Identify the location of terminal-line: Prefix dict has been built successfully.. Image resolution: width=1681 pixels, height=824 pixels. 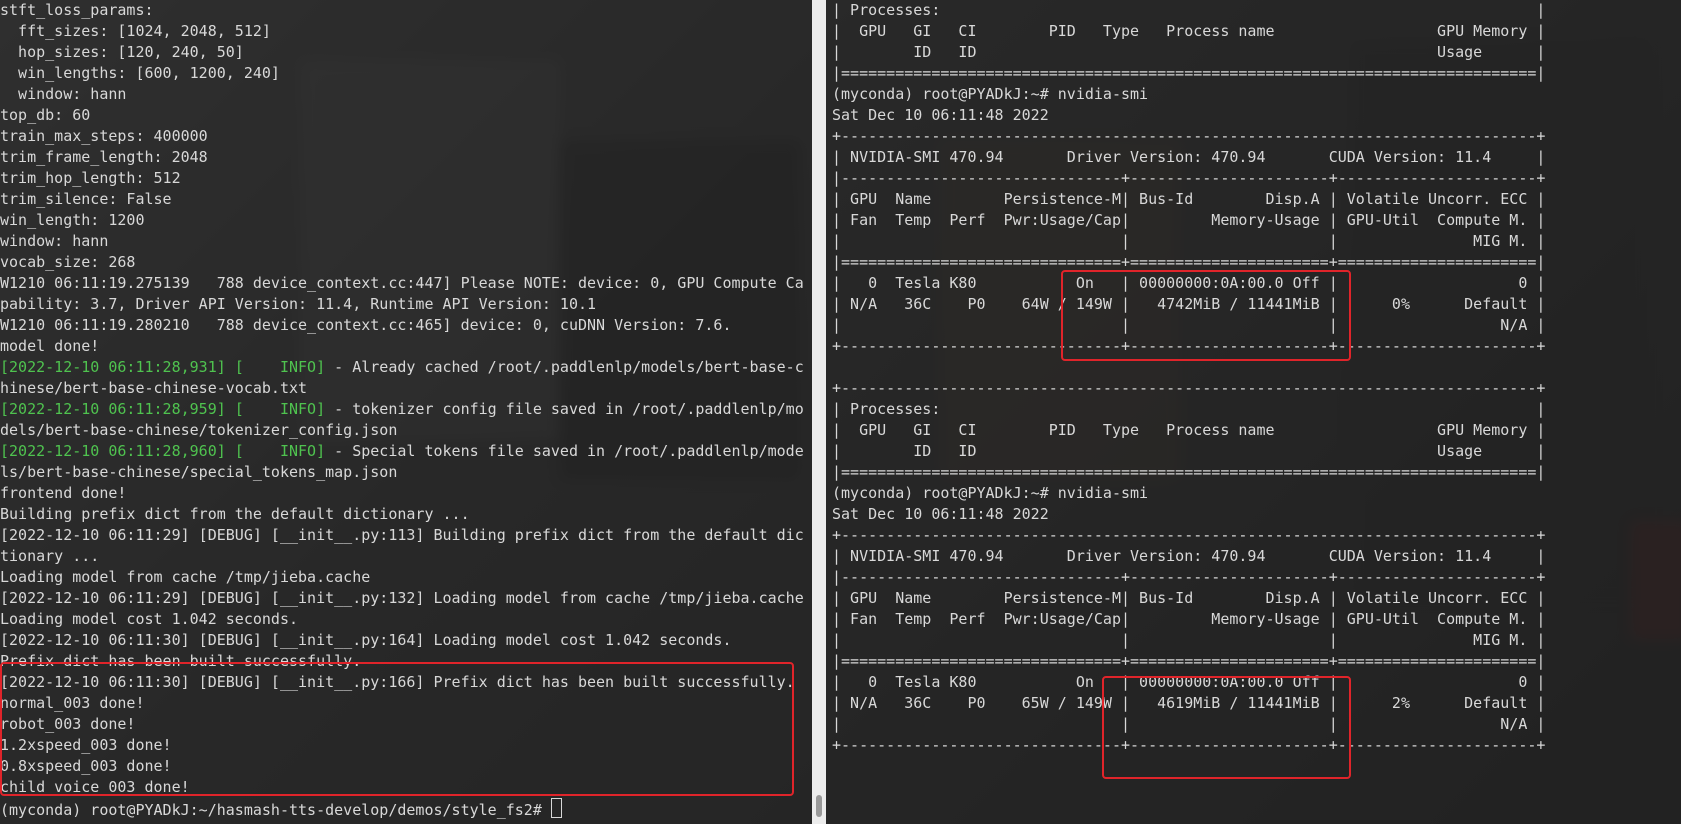
(181, 661).